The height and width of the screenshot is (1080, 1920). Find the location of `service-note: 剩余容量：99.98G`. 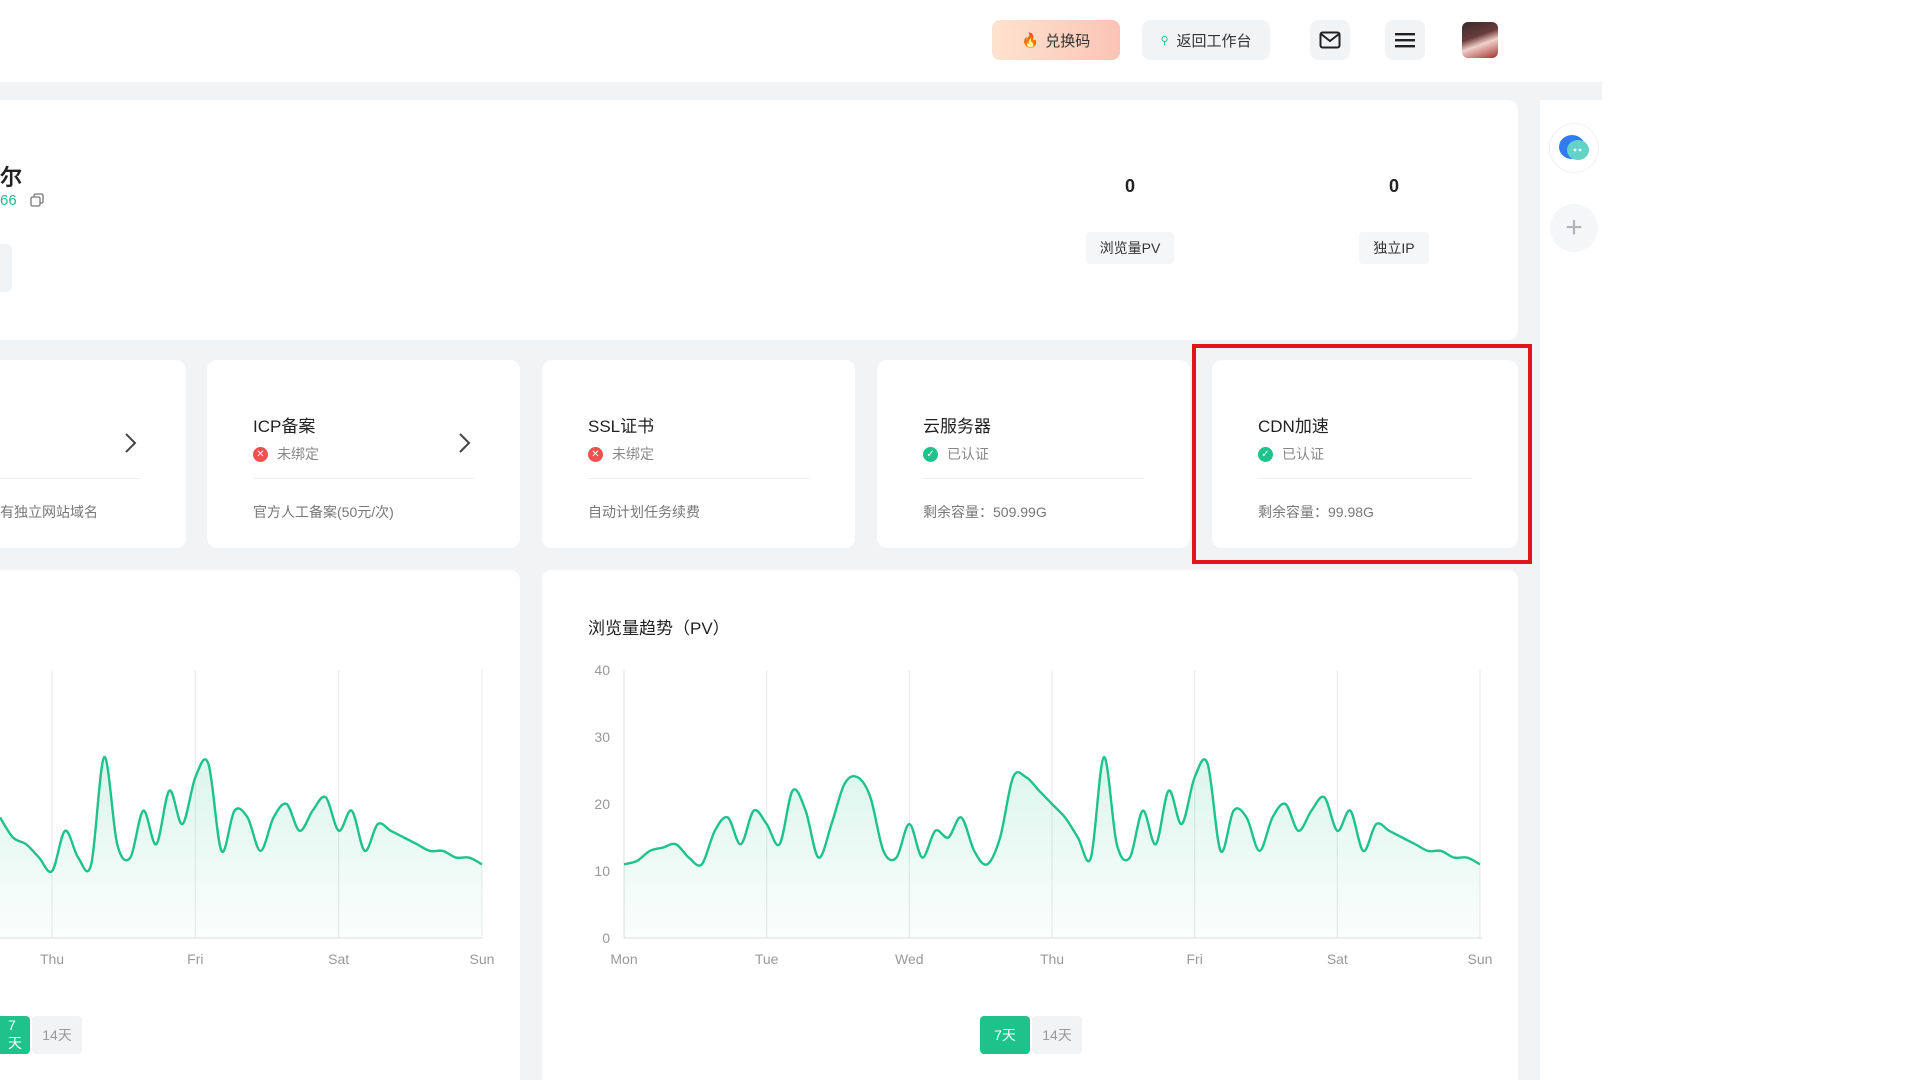

service-note: 剩余容量：99.98G is located at coordinates (1316, 512).